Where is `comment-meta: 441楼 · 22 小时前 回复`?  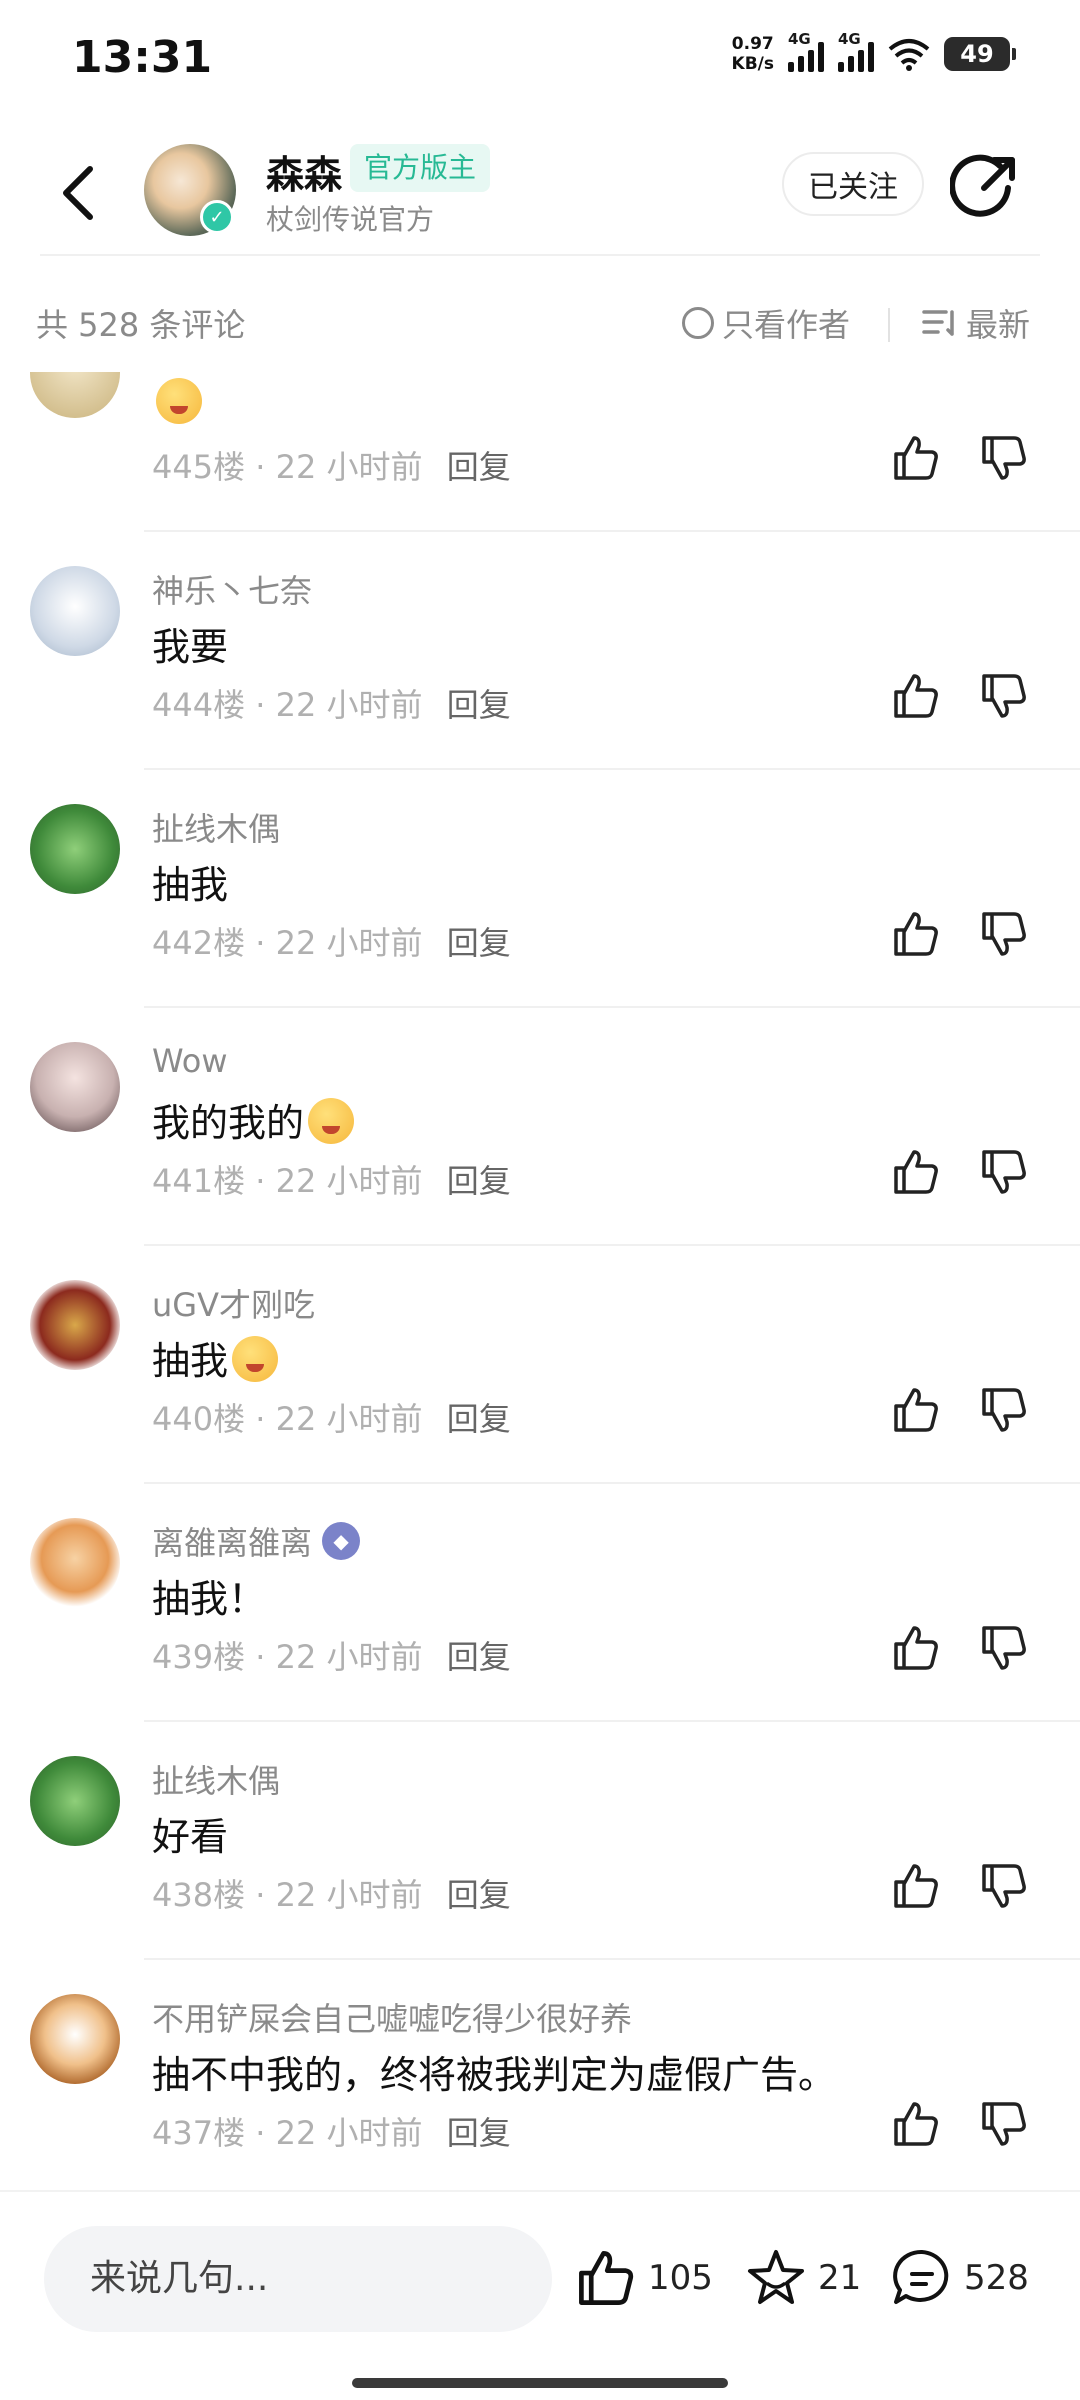
comment-meta: 441楼 · 22 小时前 回复 is located at coordinates (331, 1181).